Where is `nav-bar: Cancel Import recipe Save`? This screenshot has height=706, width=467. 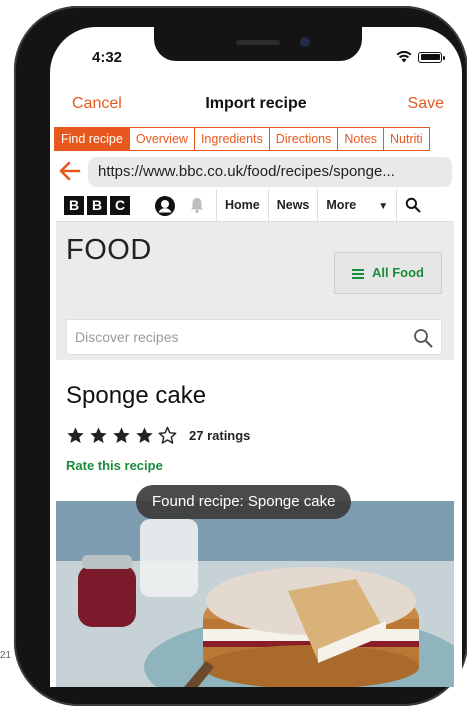
nav-bar: Cancel Import recipe Save is located at coordinates (256, 105).